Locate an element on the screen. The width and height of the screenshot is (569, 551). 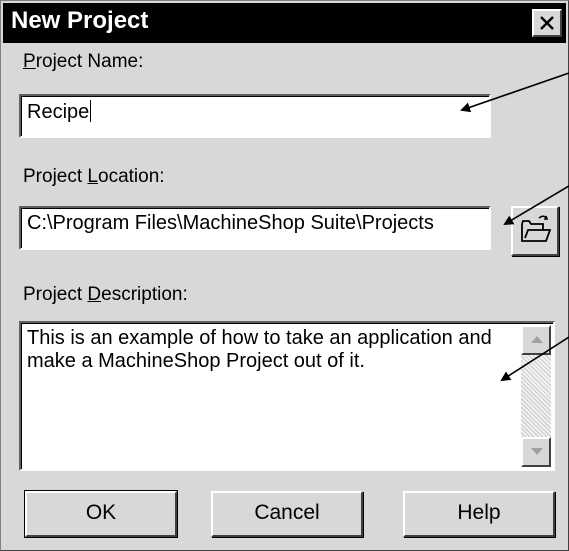
description-scrollbar is located at coordinates (536, 396).